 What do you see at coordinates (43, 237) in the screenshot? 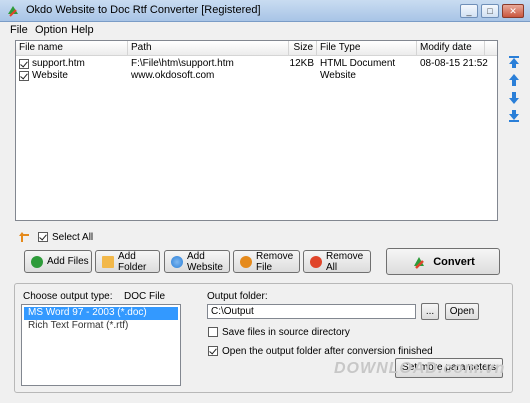
I see `select-all-checkbox` at bounding box center [43, 237].